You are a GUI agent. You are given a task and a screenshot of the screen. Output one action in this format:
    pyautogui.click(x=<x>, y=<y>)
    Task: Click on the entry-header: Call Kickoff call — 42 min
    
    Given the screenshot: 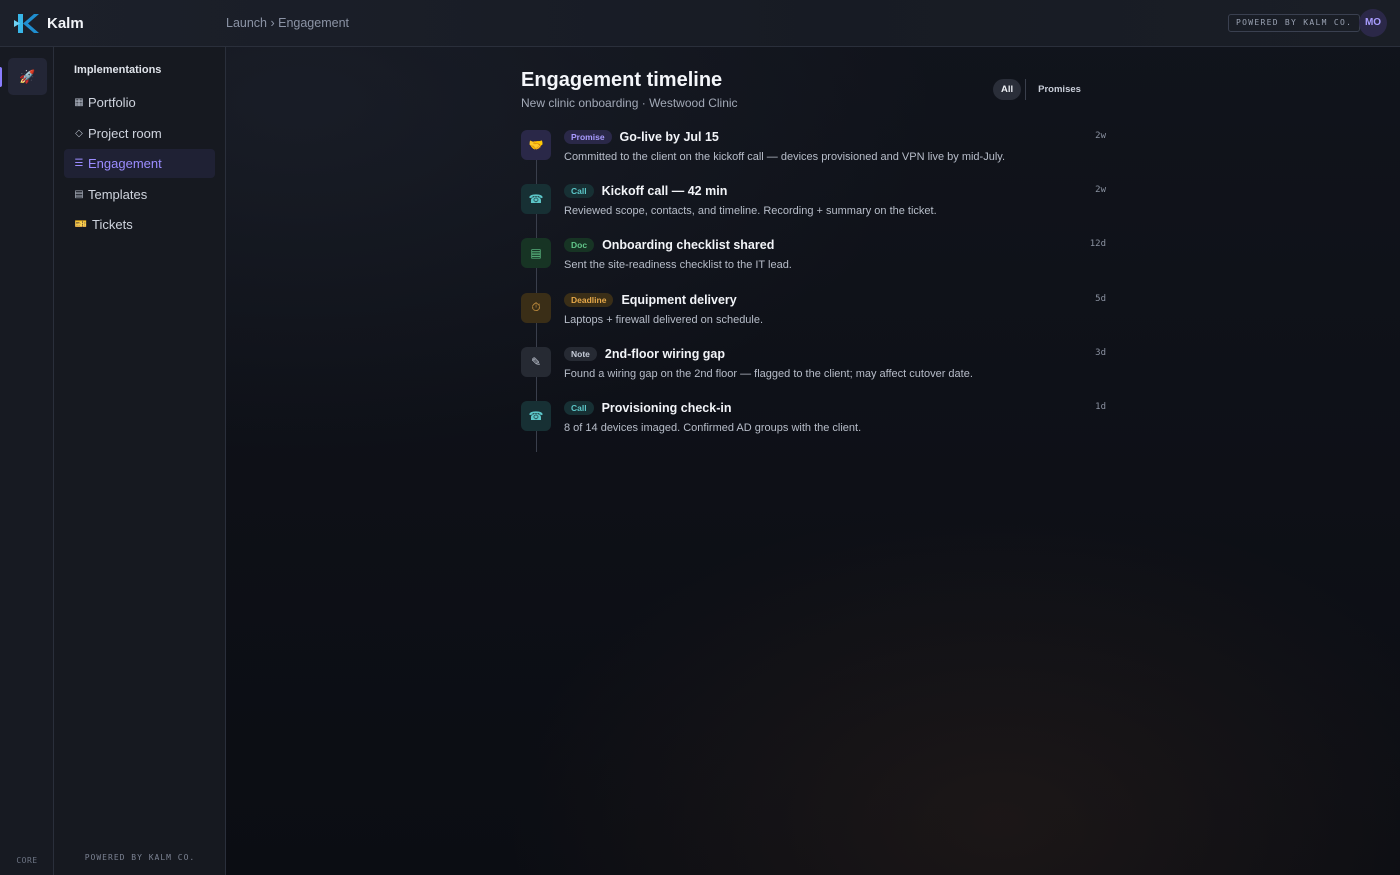 What is the action you would take?
    pyautogui.click(x=646, y=191)
    